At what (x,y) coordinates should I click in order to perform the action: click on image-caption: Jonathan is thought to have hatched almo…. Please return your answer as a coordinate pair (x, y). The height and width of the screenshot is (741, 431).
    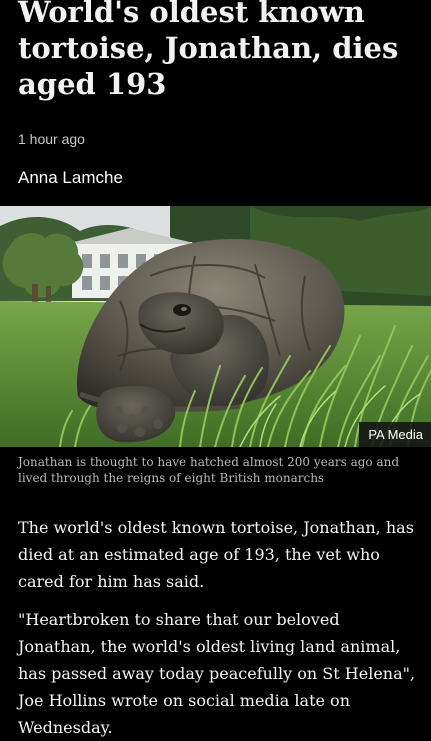
    Looking at the image, I should click on (209, 470).